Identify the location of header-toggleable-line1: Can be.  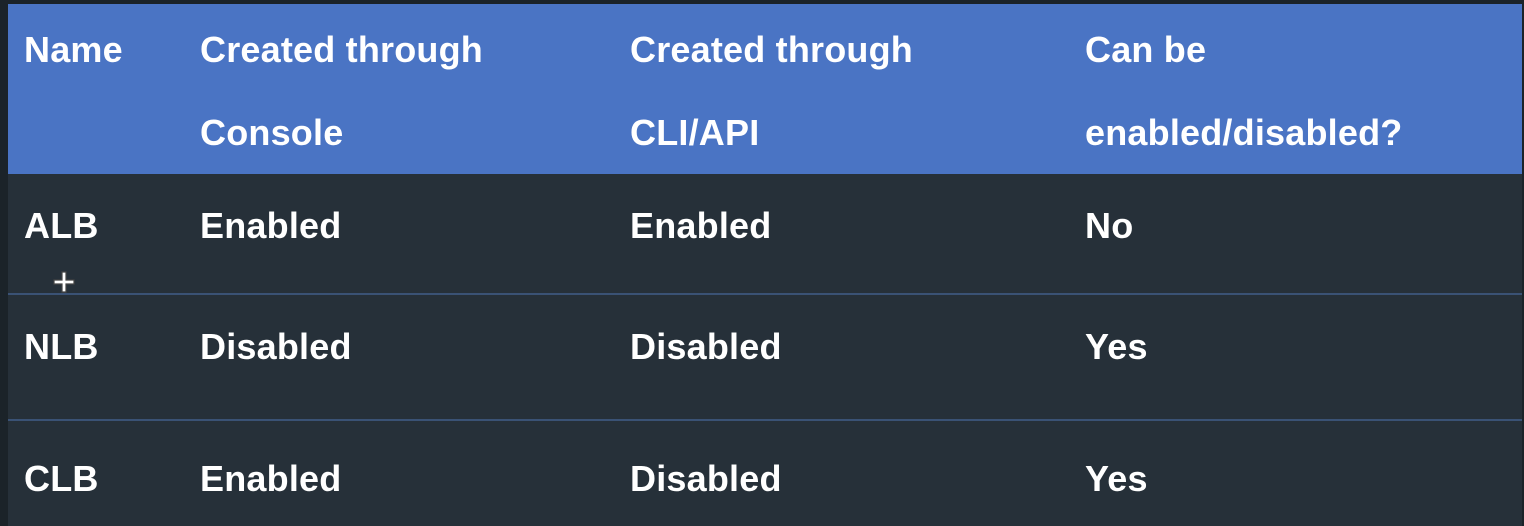
(1146, 49).